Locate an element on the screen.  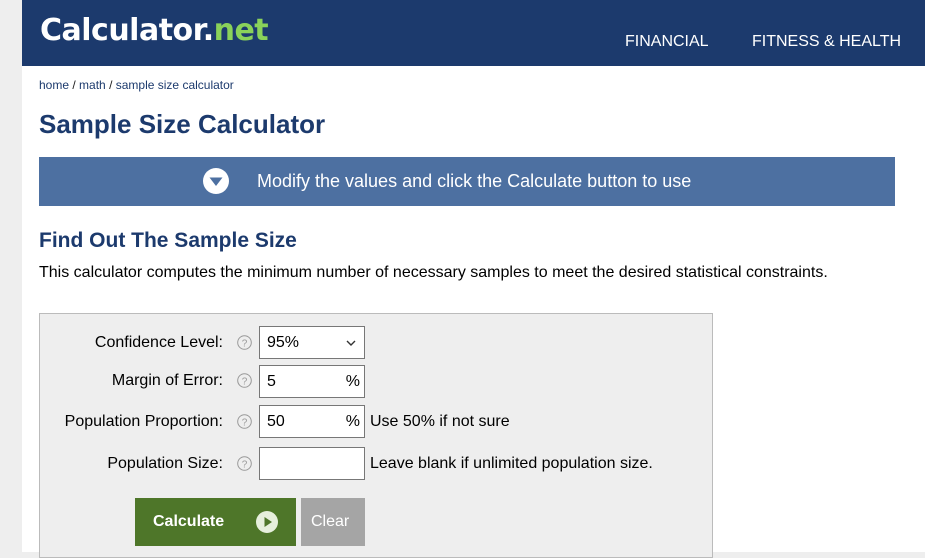
breadcrumb-current: sample size calculator is located at coordinates (175, 85).